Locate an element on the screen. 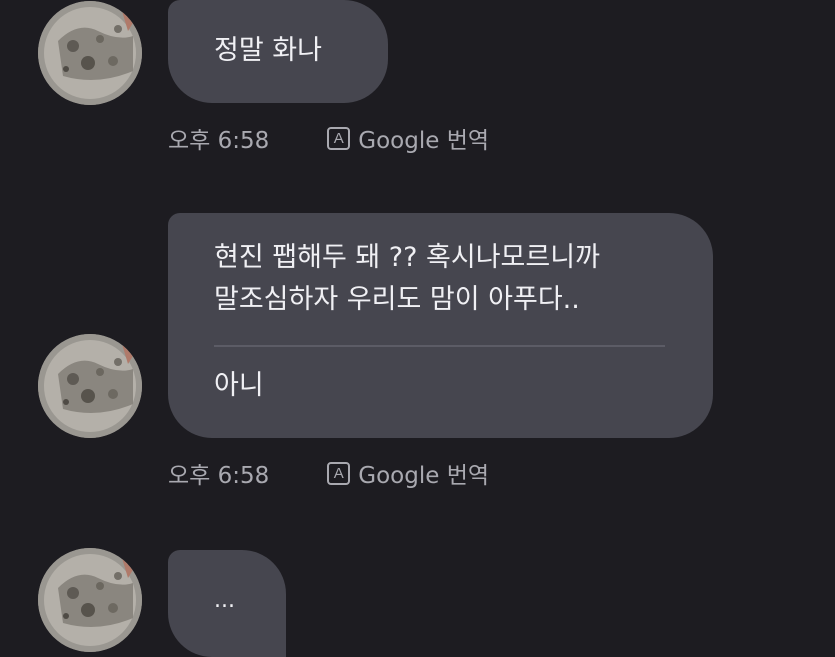  quoted-message-text: 현진 팹해두 돼 ?? 혹시나모르니까 말조심하자 우리도 맘이 아푸다.. is located at coordinates (407, 278).